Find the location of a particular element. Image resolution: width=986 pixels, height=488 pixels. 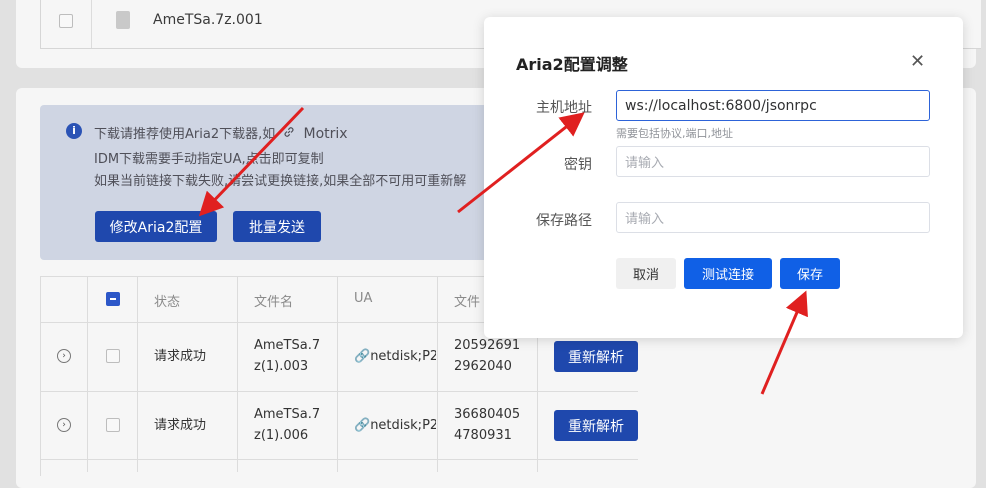

arrow-to-edit-config is located at coordinates (251, 161).